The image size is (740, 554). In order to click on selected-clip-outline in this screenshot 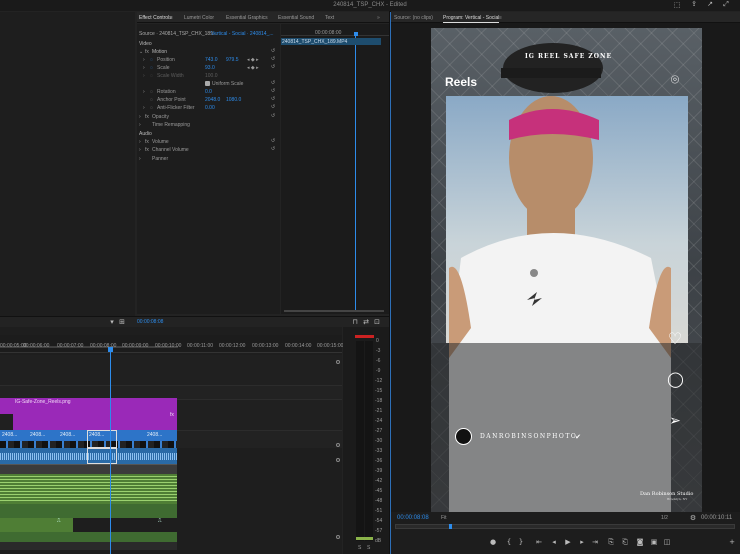, I will do `click(102, 439)`.